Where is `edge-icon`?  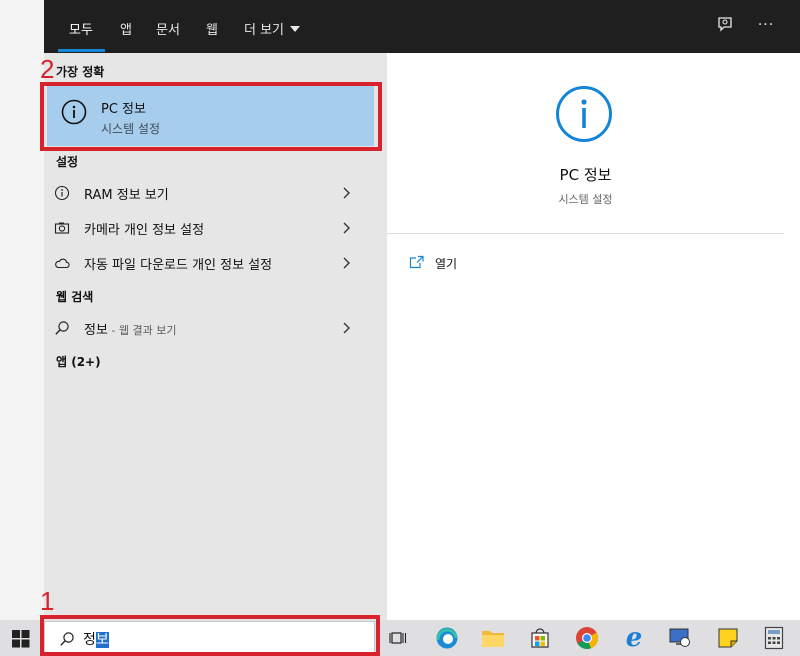 edge-icon is located at coordinates (447, 638).